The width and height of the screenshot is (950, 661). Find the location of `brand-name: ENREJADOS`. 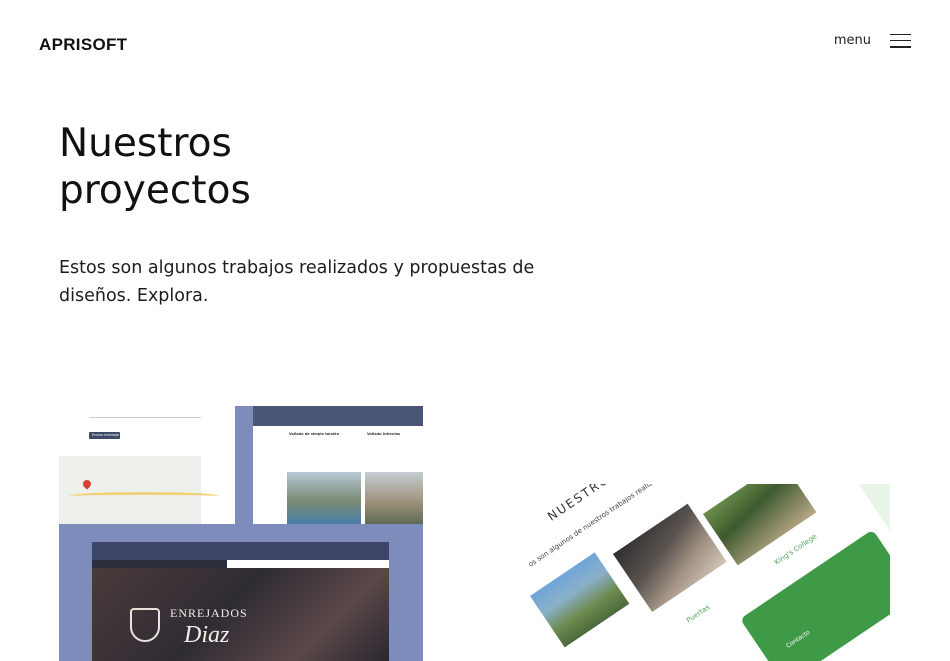

brand-name: ENREJADOS is located at coordinates (209, 613).